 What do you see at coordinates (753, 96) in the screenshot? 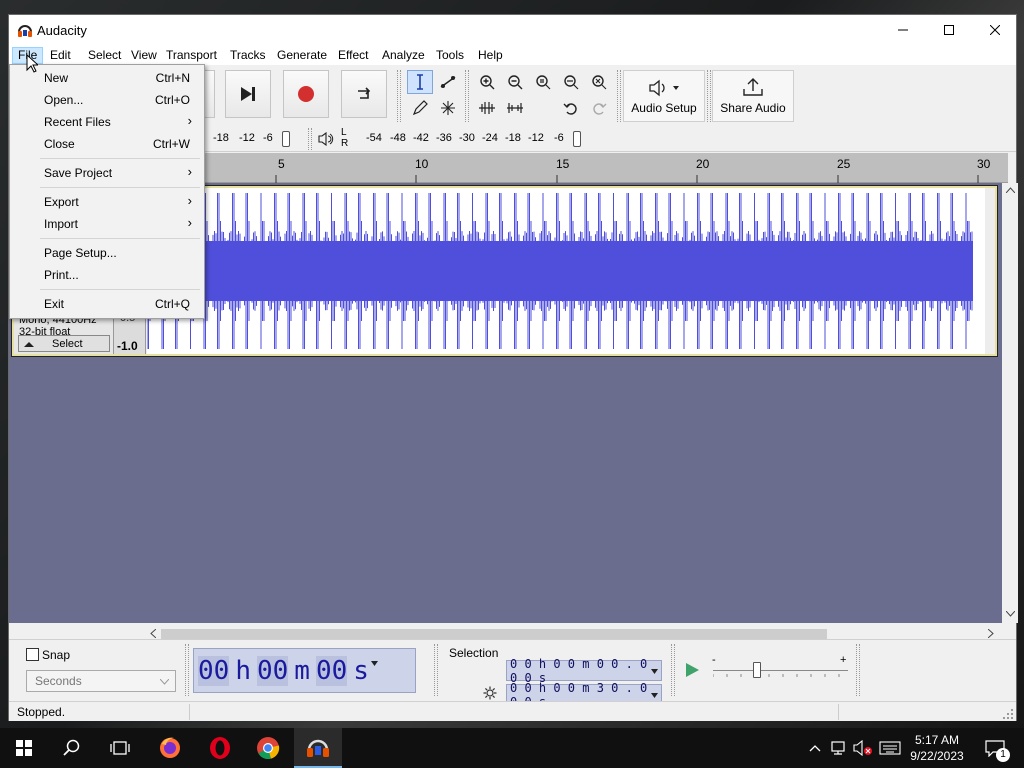
I see `share-audio-button: Share Audio` at bounding box center [753, 96].